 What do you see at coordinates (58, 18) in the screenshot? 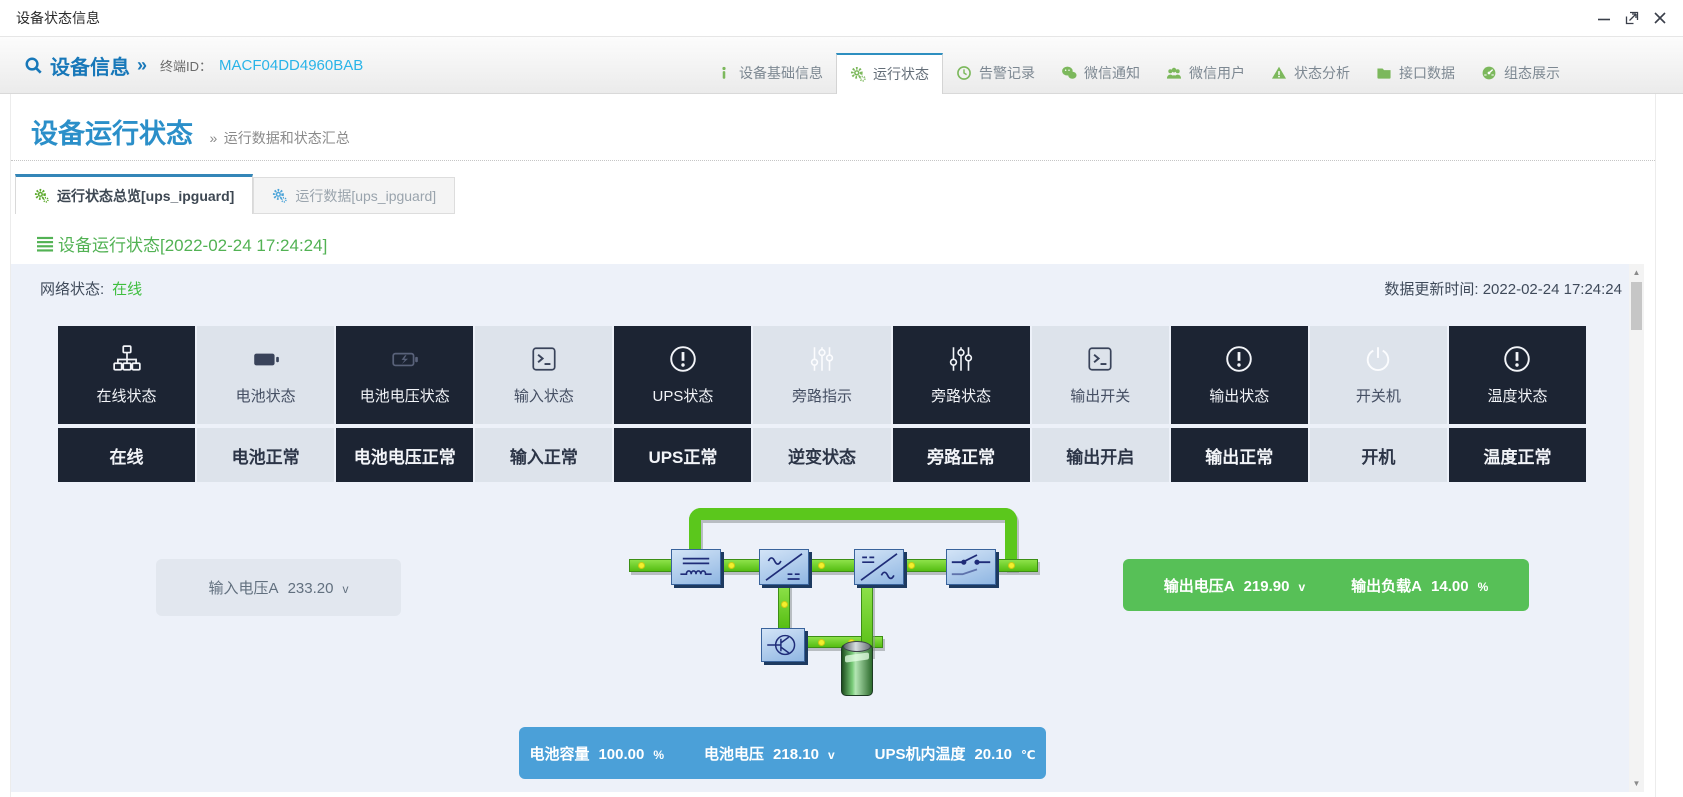
I see `window-title: 设备状态信息` at bounding box center [58, 18].